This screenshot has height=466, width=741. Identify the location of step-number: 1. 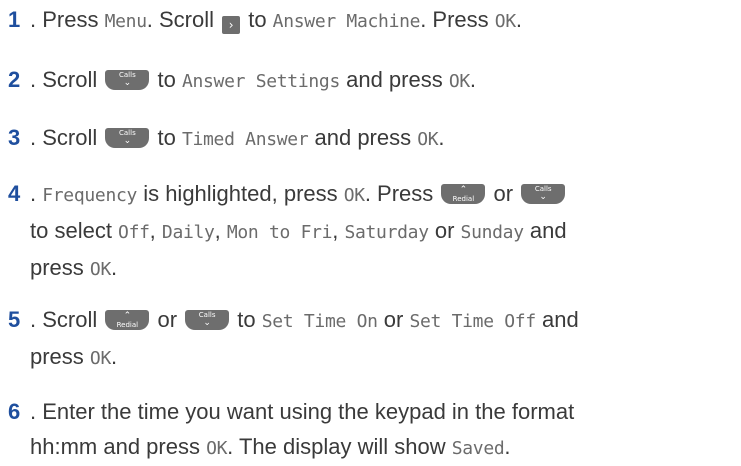
(14, 19).